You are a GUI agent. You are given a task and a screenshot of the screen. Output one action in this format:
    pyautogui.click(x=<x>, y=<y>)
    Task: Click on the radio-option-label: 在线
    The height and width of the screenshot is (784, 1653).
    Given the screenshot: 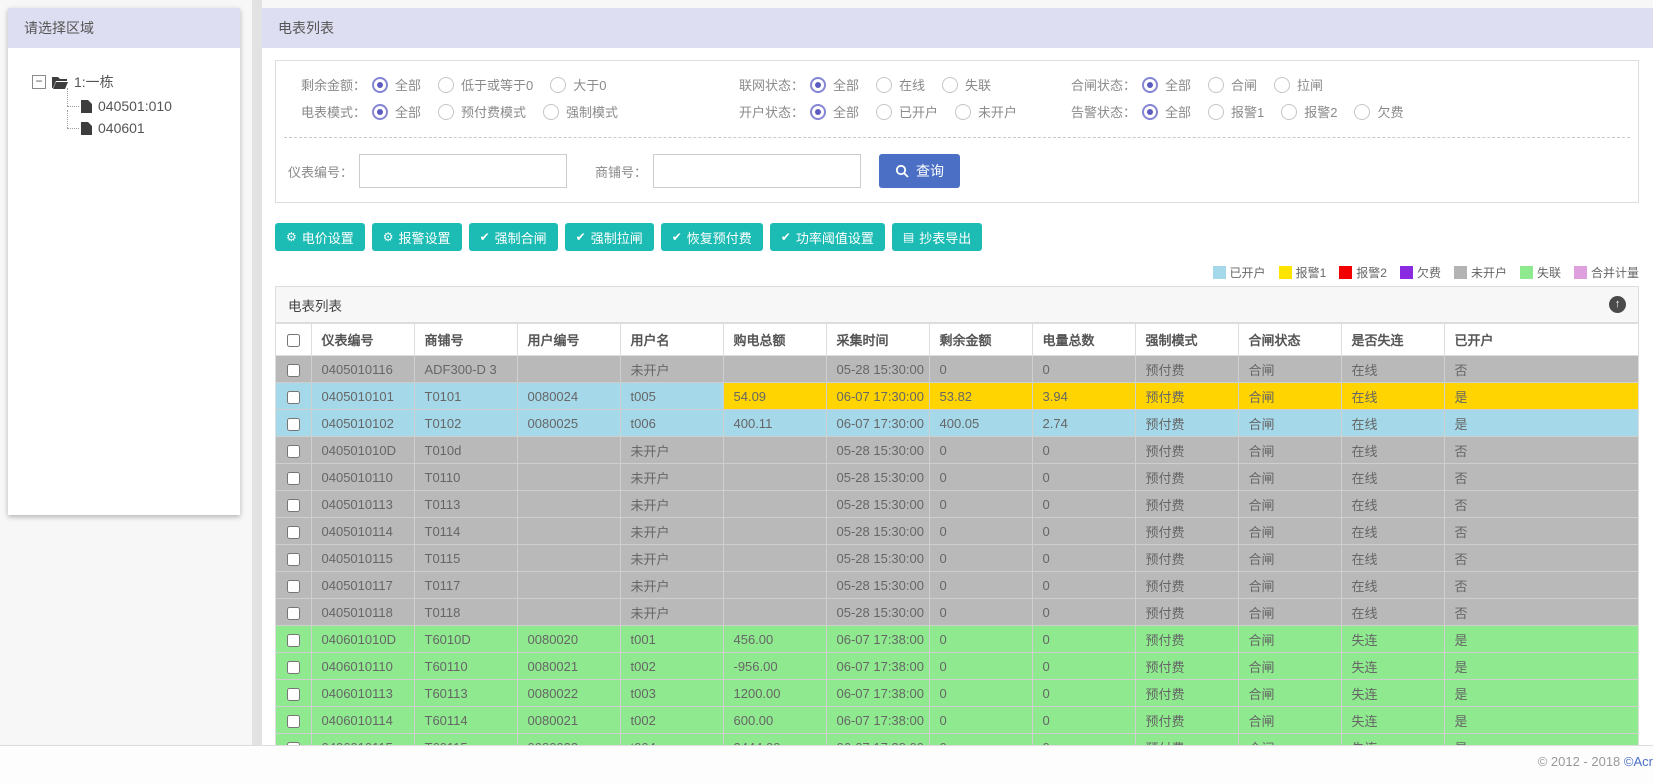 What is the action you would take?
    pyautogui.click(x=912, y=85)
    